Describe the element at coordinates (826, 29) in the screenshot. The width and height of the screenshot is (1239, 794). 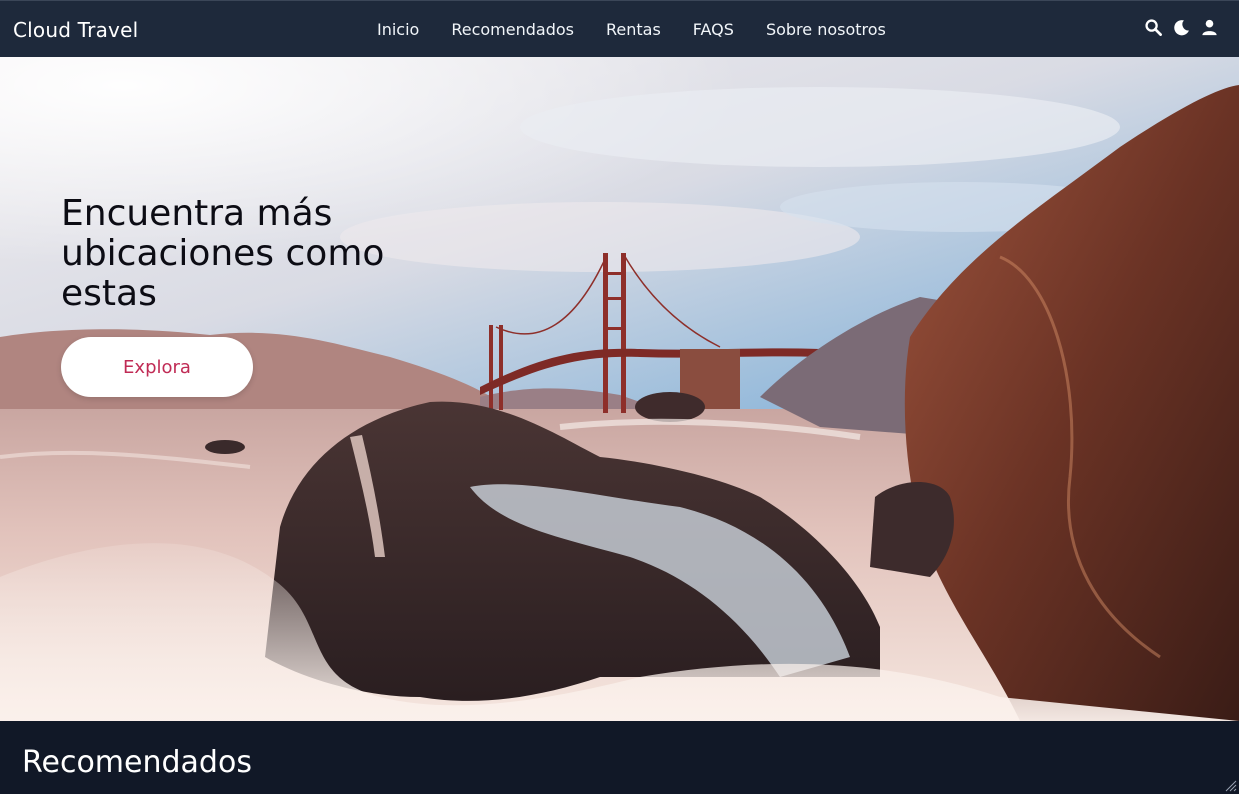
I see `nav-link-sobre-nosotros: Sobre nosotros` at that location.